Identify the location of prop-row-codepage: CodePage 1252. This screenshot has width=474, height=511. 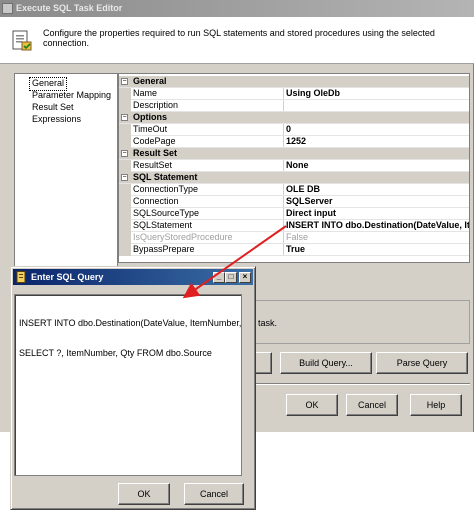
(294, 142).